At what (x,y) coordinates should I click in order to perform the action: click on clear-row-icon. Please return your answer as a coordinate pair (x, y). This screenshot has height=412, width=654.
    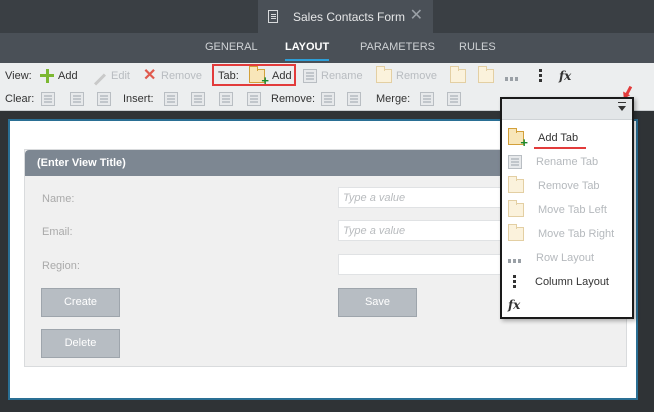
    Looking at the image, I should click on (77, 99).